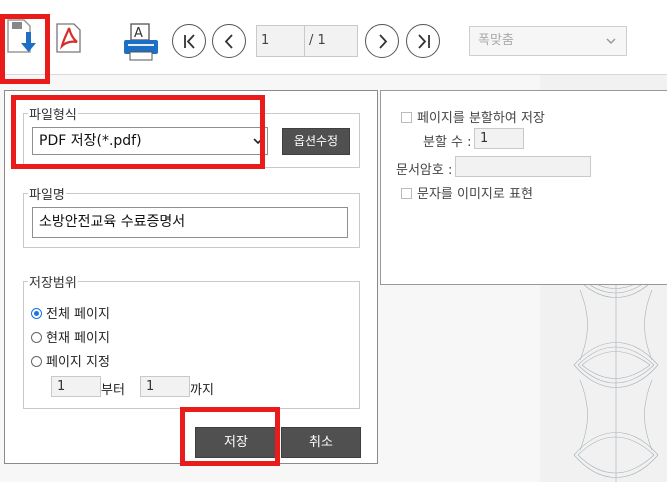 The height and width of the screenshot is (486, 667). What do you see at coordinates (190, 222) in the screenshot?
I see `file-name-input: 소방안전교육 수료증명서` at bounding box center [190, 222].